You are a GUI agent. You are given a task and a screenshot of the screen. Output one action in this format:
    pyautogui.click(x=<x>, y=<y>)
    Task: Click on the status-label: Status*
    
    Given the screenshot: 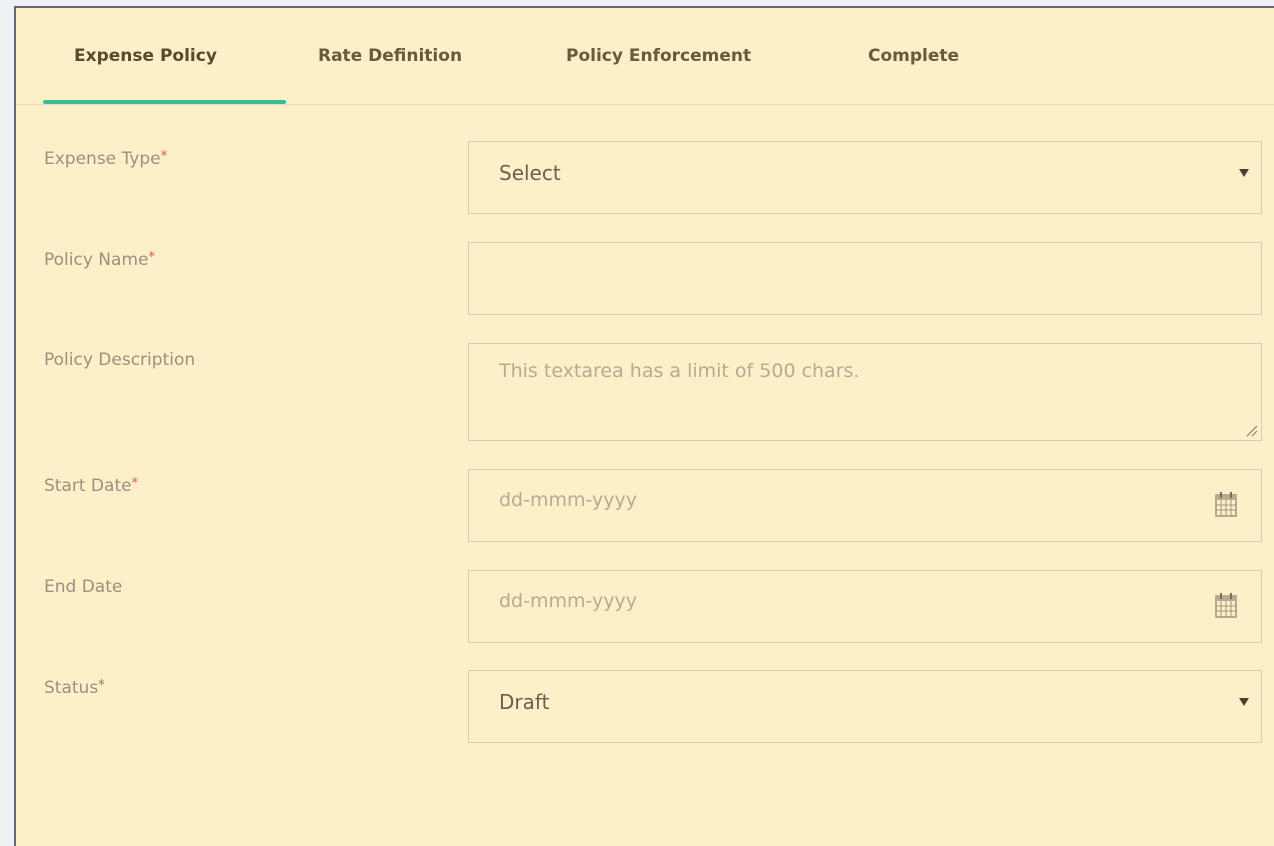 What is the action you would take?
    pyautogui.click(x=74, y=688)
    